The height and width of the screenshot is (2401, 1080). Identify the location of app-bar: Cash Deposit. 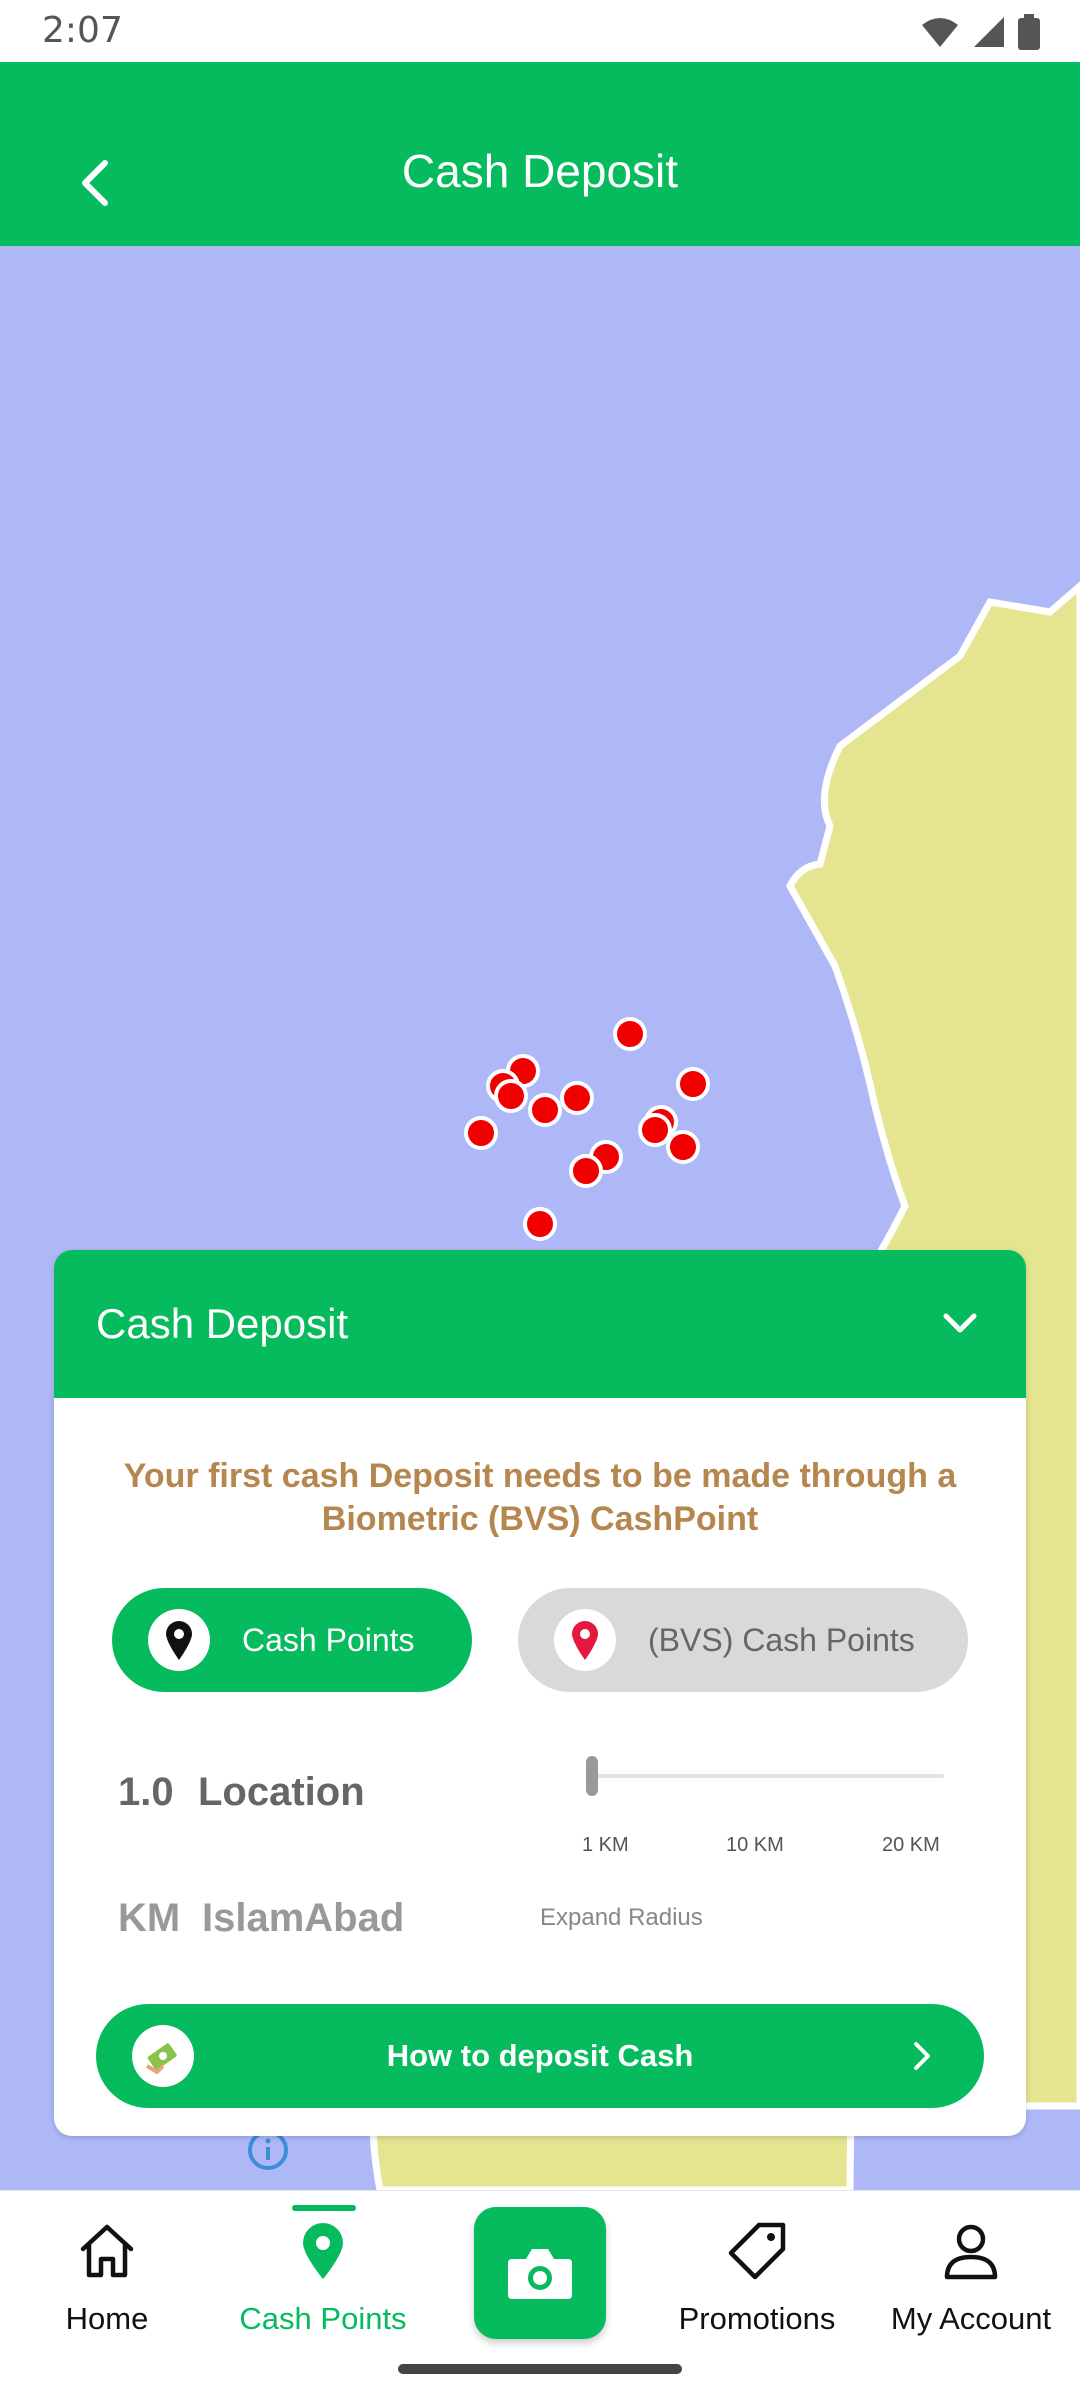
(540, 154).